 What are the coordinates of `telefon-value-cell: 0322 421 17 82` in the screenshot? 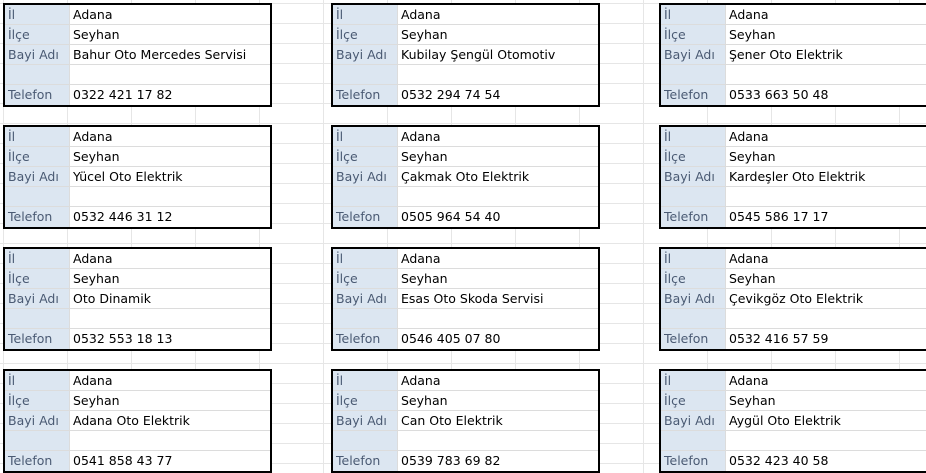 It's located at (169, 95).